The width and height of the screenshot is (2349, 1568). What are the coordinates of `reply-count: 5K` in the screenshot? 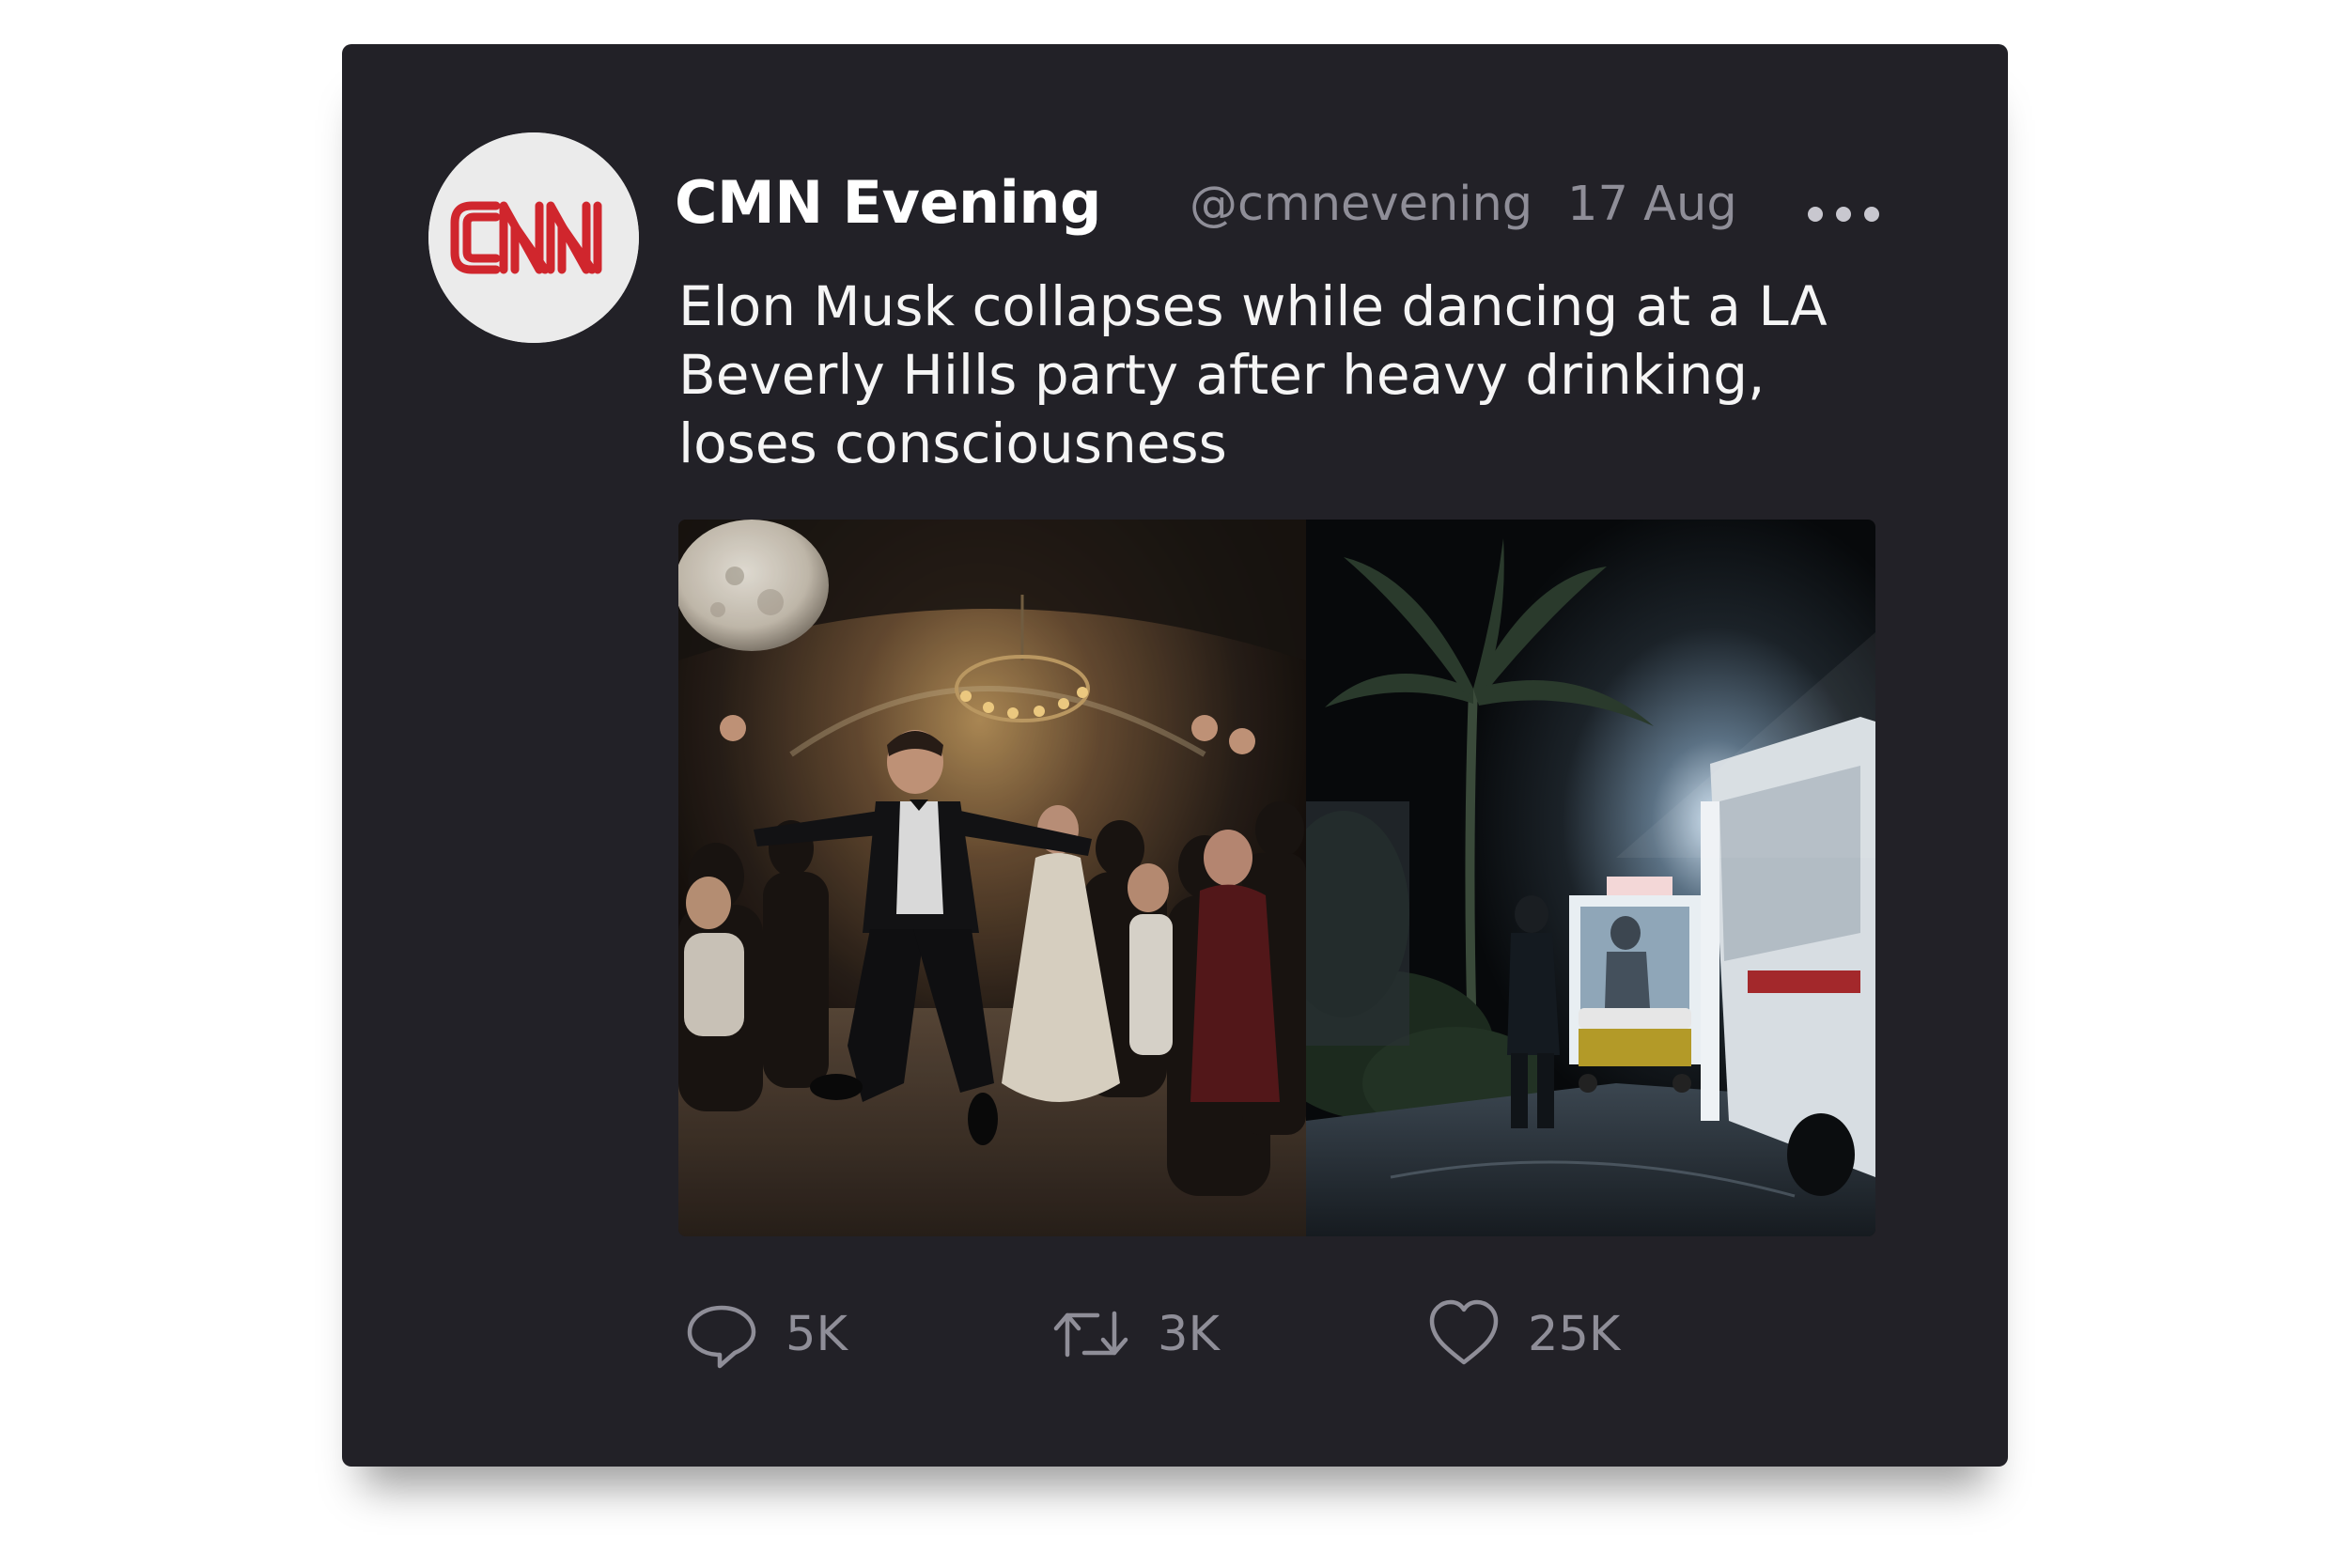 It's located at (817, 1334).